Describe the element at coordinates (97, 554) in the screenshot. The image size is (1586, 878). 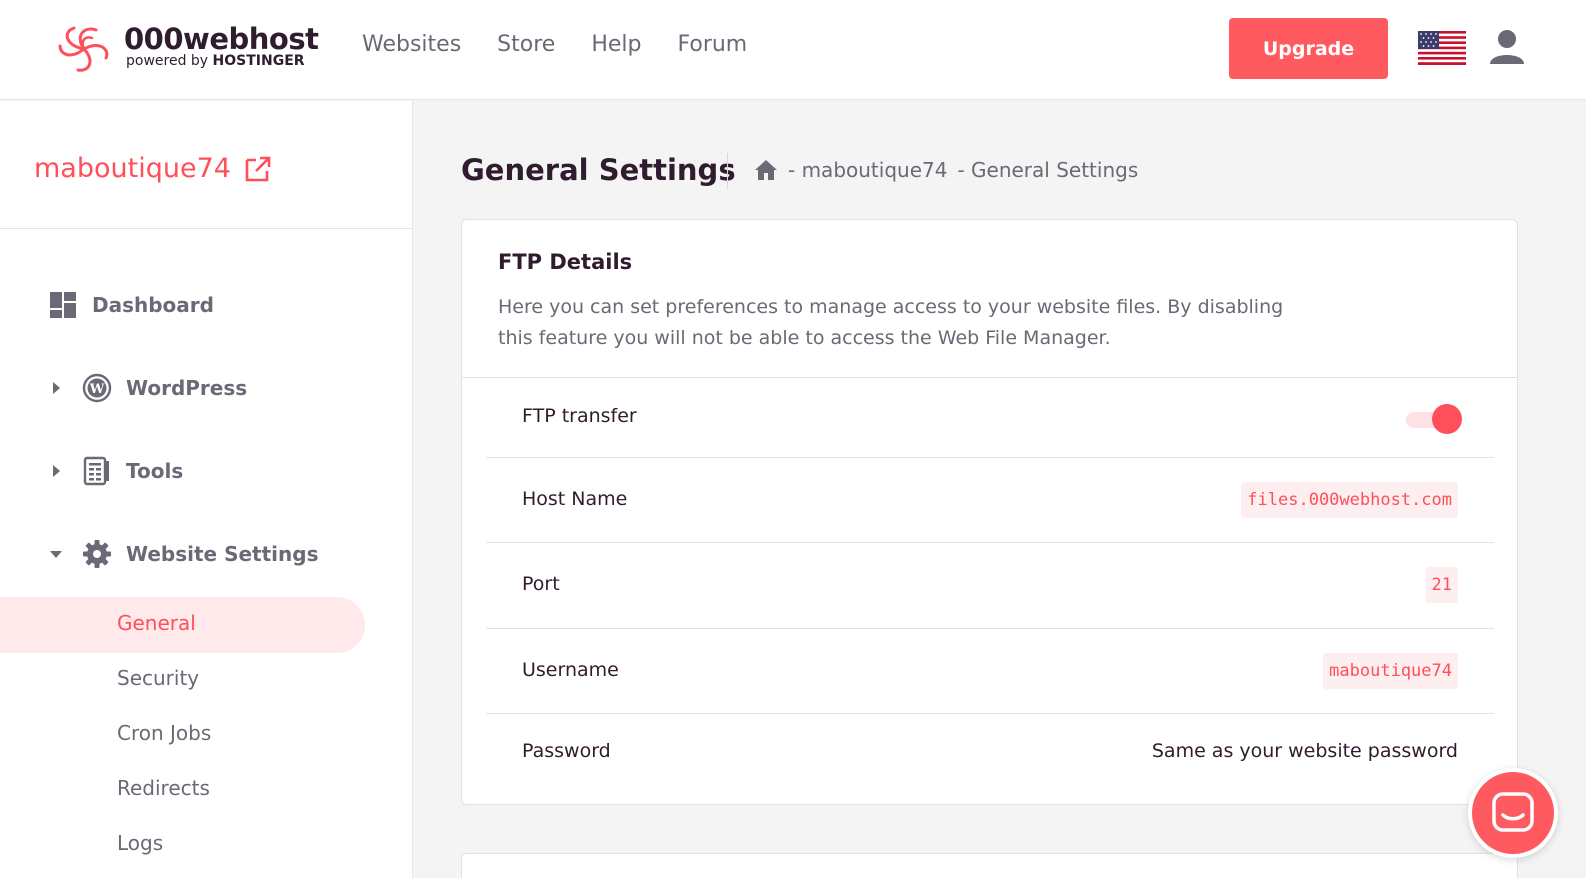
I see `gear-icon` at that location.